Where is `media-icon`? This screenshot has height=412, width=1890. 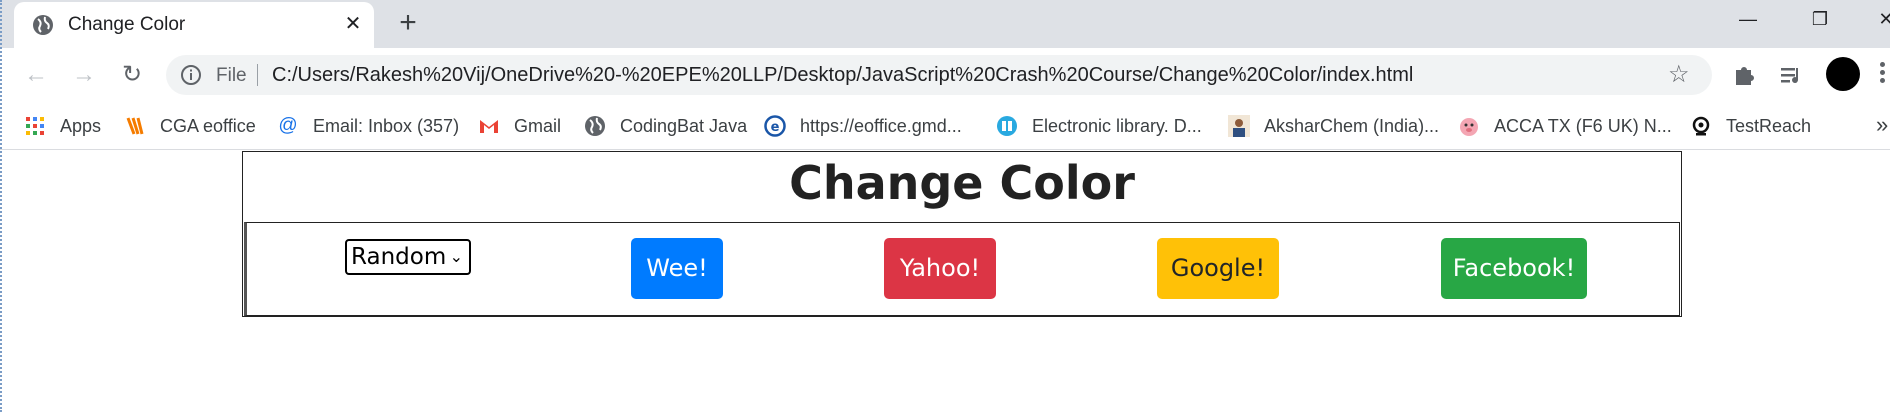 media-icon is located at coordinates (1791, 75).